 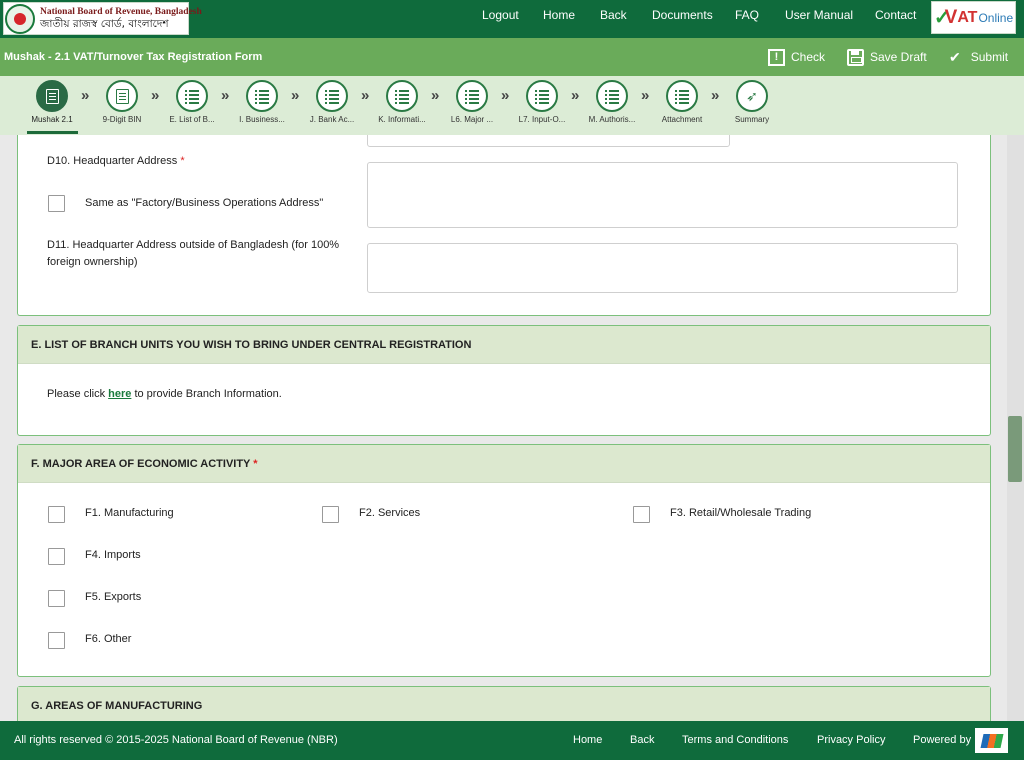 I want to click on brand-name-bn: জাতীয় রাজস্ব বোর্ড, বাংলাদেশ, so click(x=104, y=23).